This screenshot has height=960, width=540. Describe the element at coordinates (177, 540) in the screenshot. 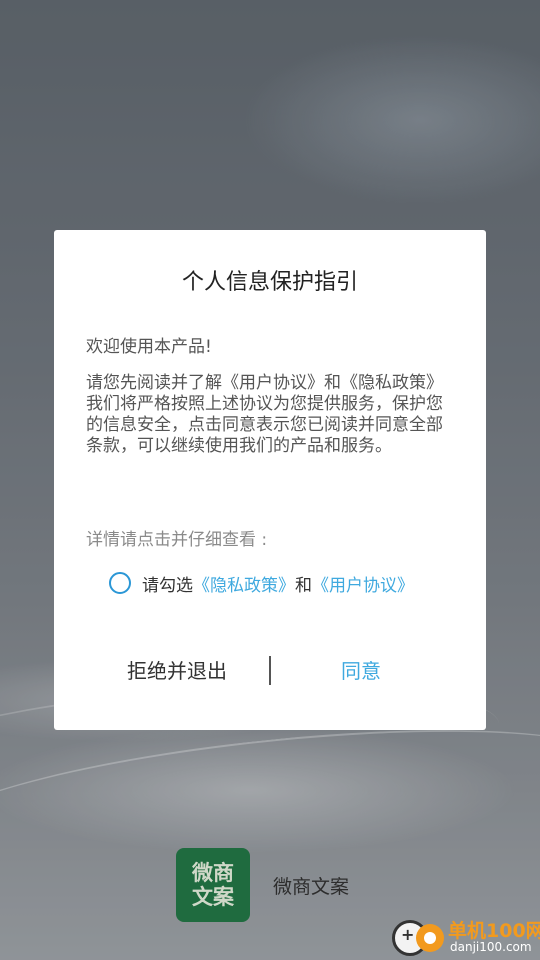

I see `detail-hint: 详情请点击并仔细查看 :` at that location.